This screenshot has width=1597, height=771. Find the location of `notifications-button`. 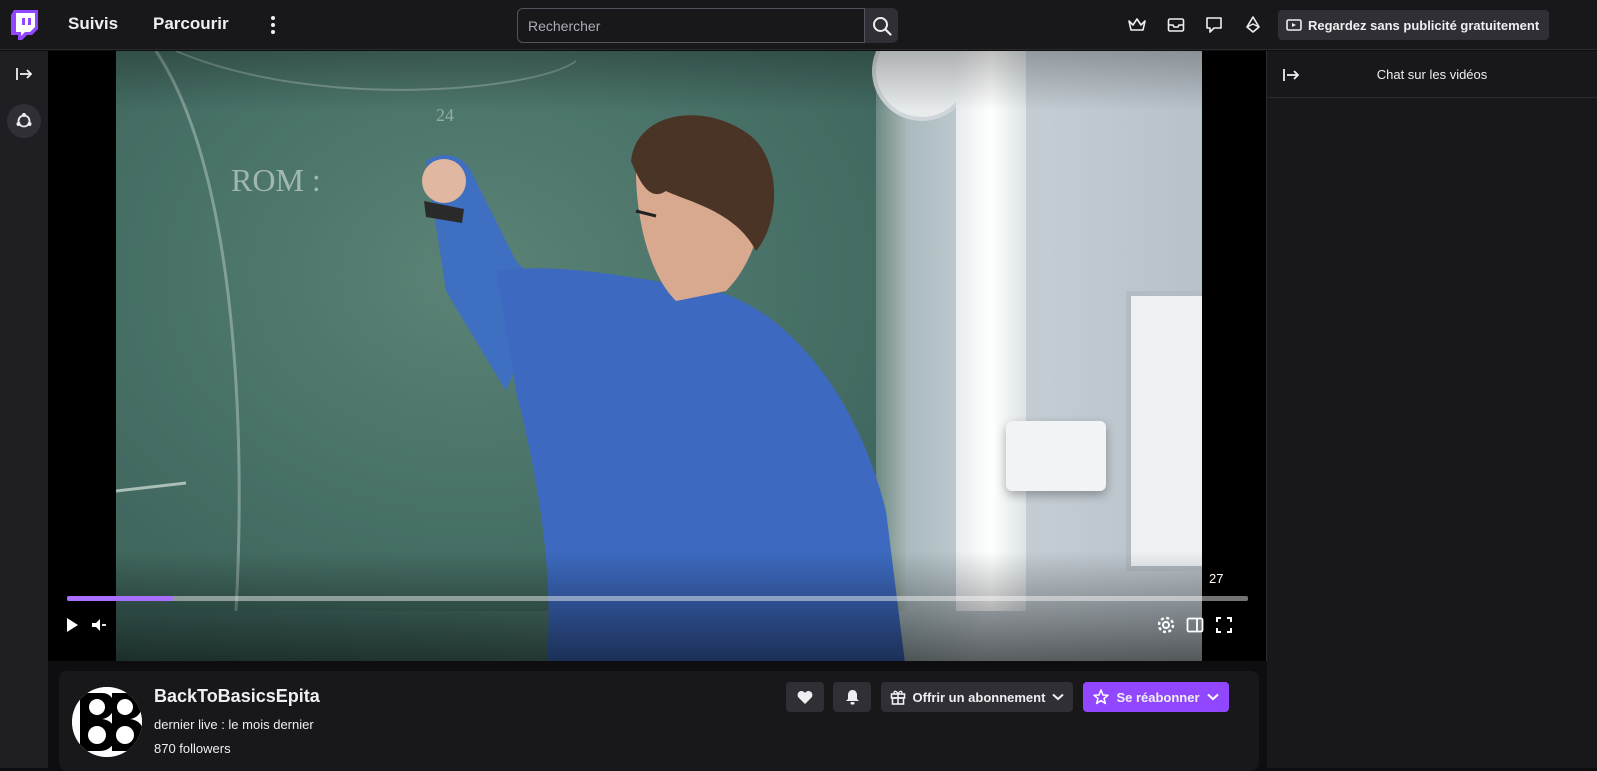

notifications-button is located at coordinates (852, 697).